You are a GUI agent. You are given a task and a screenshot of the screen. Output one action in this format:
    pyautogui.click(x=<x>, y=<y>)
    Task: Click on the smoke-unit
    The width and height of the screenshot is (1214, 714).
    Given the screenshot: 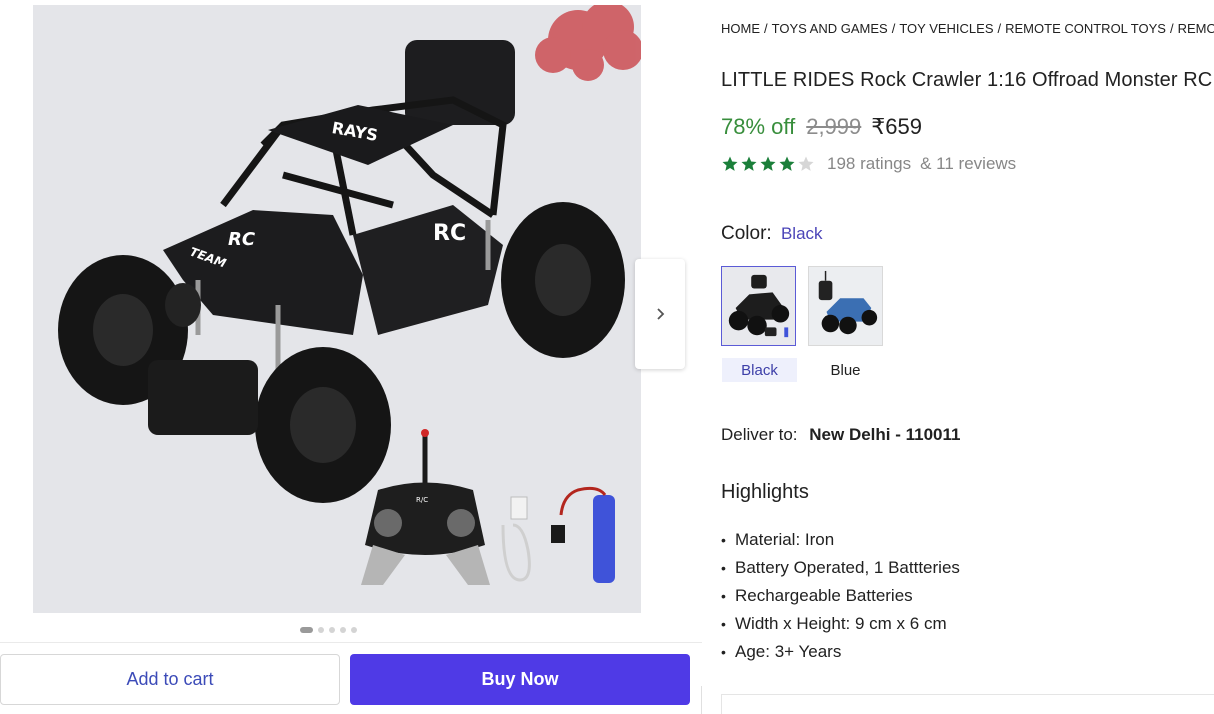 What is the action you would take?
    pyautogui.click(x=460, y=82)
    